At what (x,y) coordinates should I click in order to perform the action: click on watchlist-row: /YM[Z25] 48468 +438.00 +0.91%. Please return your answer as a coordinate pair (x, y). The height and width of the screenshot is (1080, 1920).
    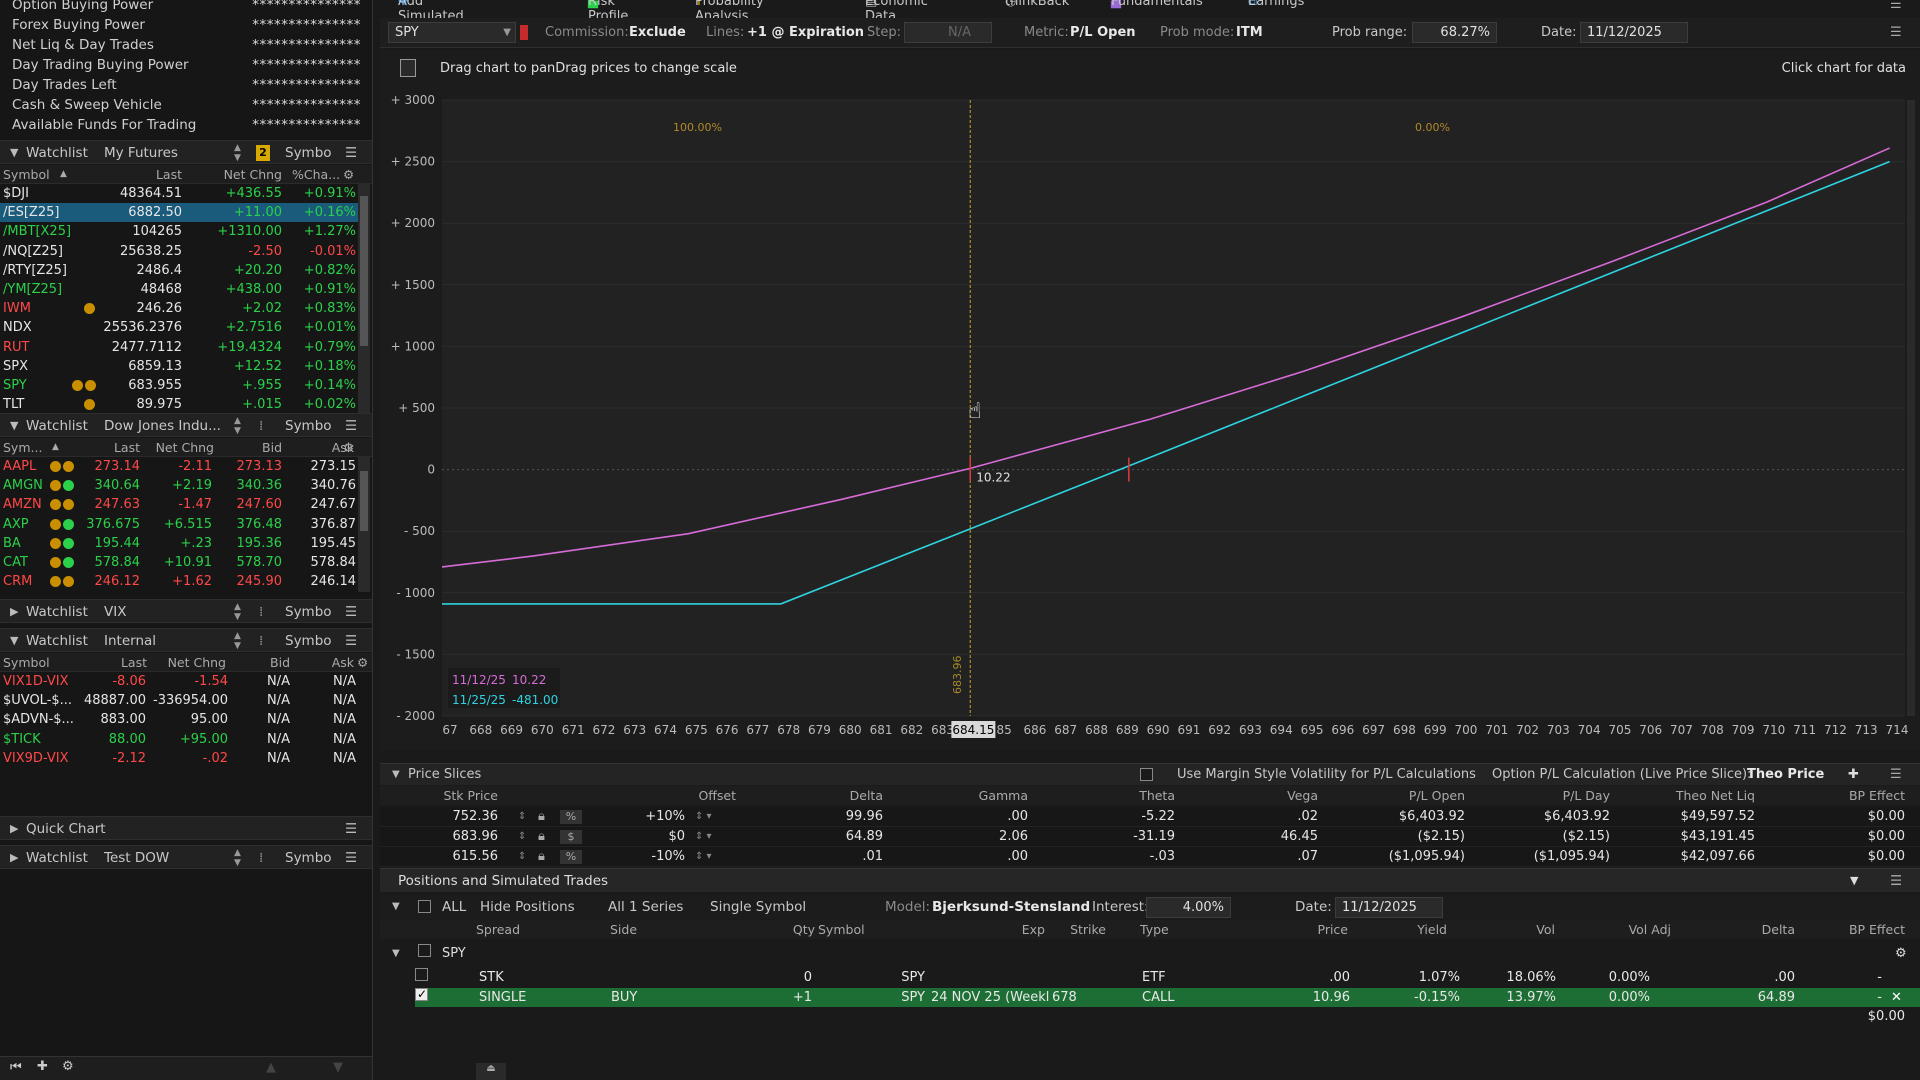
    Looking at the image, I should click on (179, 289).